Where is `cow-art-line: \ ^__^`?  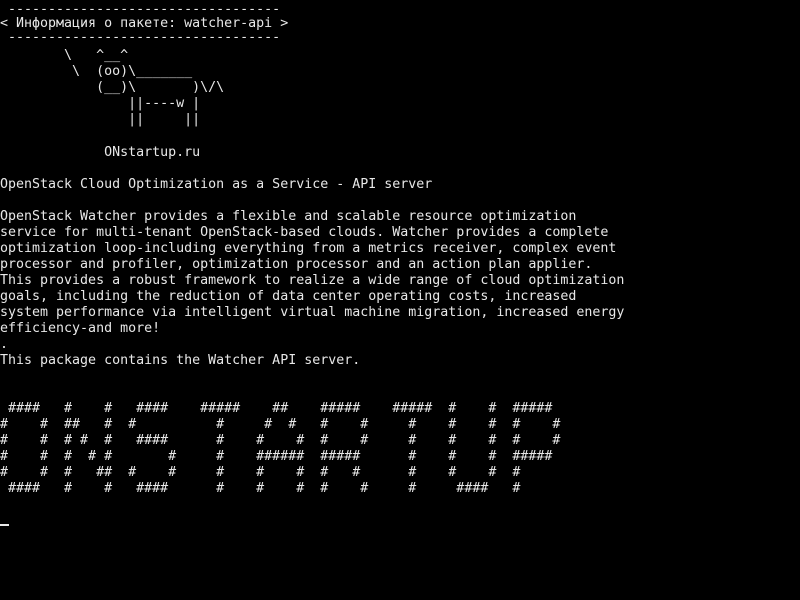
cow-art-line: \ ^__^ is located at coordinates (64, 55).